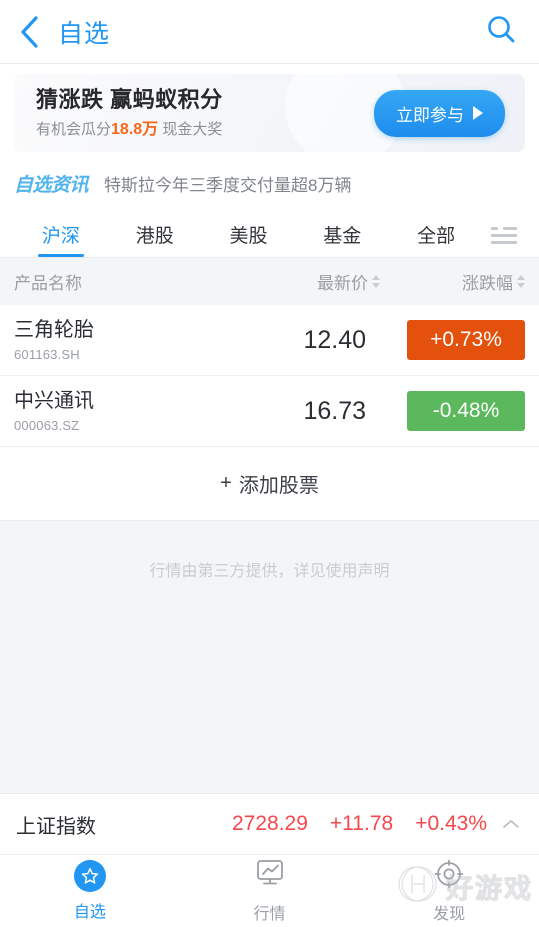 Image resolution: width=539 pixels, height=927 pixels. I want to click on promo-banner-subtitle: 有机会瓜分18.8万 现金大奖, so click(129, 129).